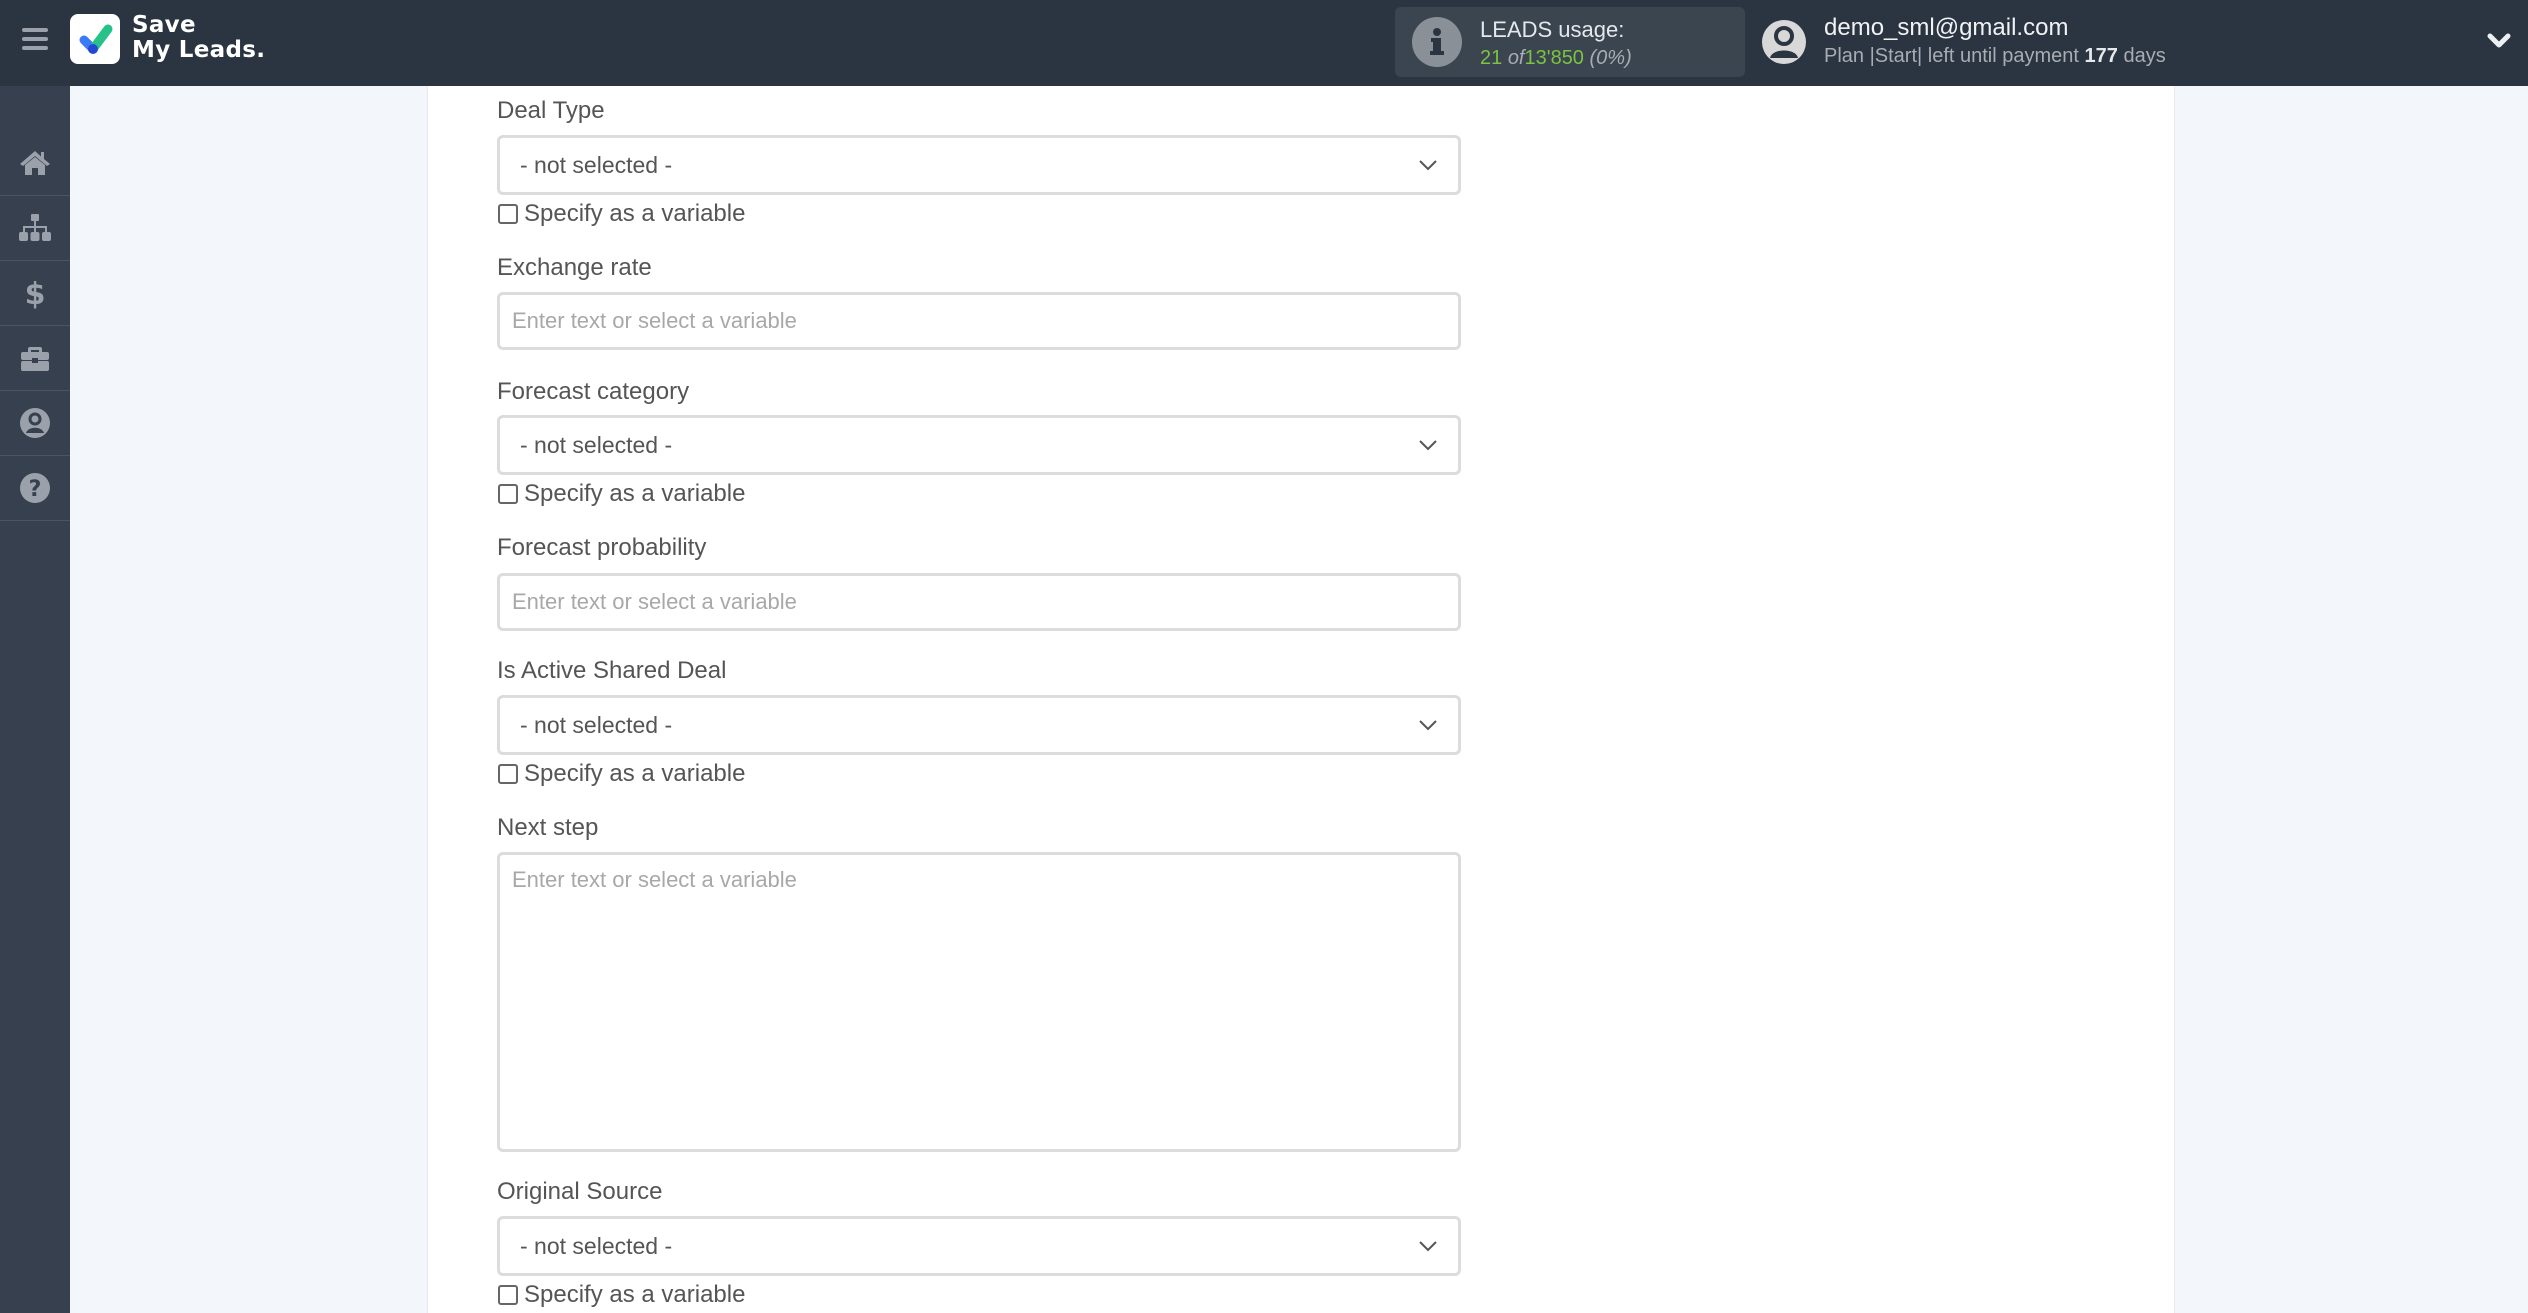  Describe the element at coordinates (1437, 42) in the screenshot. I see `info-icon` at that location.